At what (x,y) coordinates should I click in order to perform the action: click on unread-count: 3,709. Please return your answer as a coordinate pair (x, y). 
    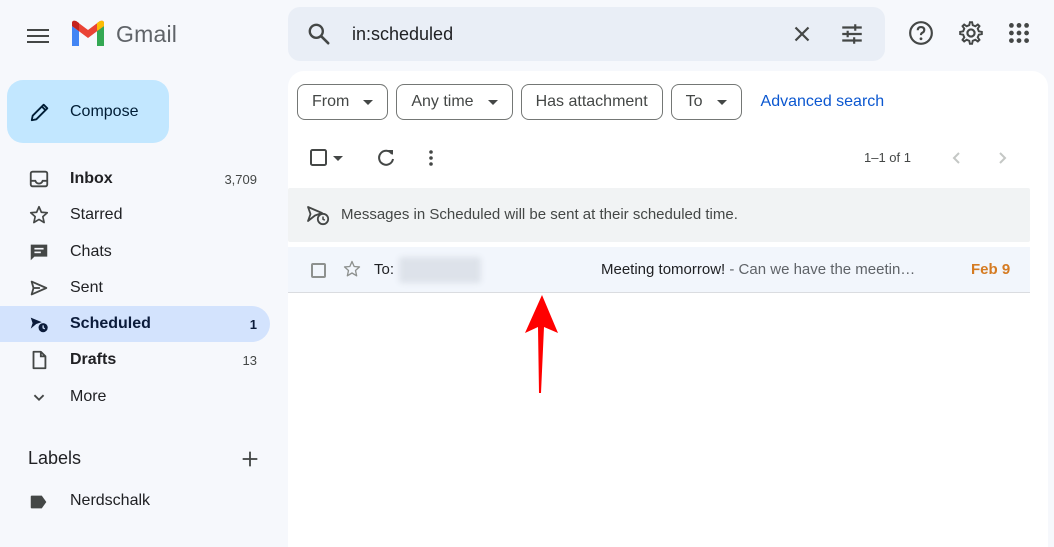
    Looking at the image, I should click on (240, 179).